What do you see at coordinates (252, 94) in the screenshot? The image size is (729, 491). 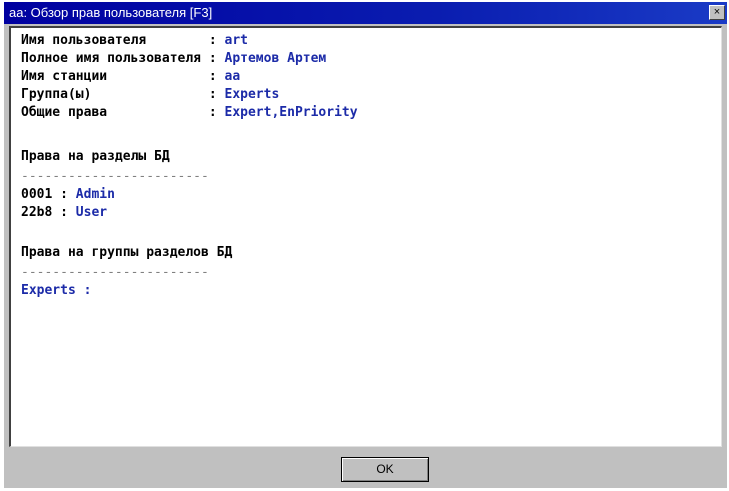 I see `field-value: Experts` at bounding box center [252, 94].